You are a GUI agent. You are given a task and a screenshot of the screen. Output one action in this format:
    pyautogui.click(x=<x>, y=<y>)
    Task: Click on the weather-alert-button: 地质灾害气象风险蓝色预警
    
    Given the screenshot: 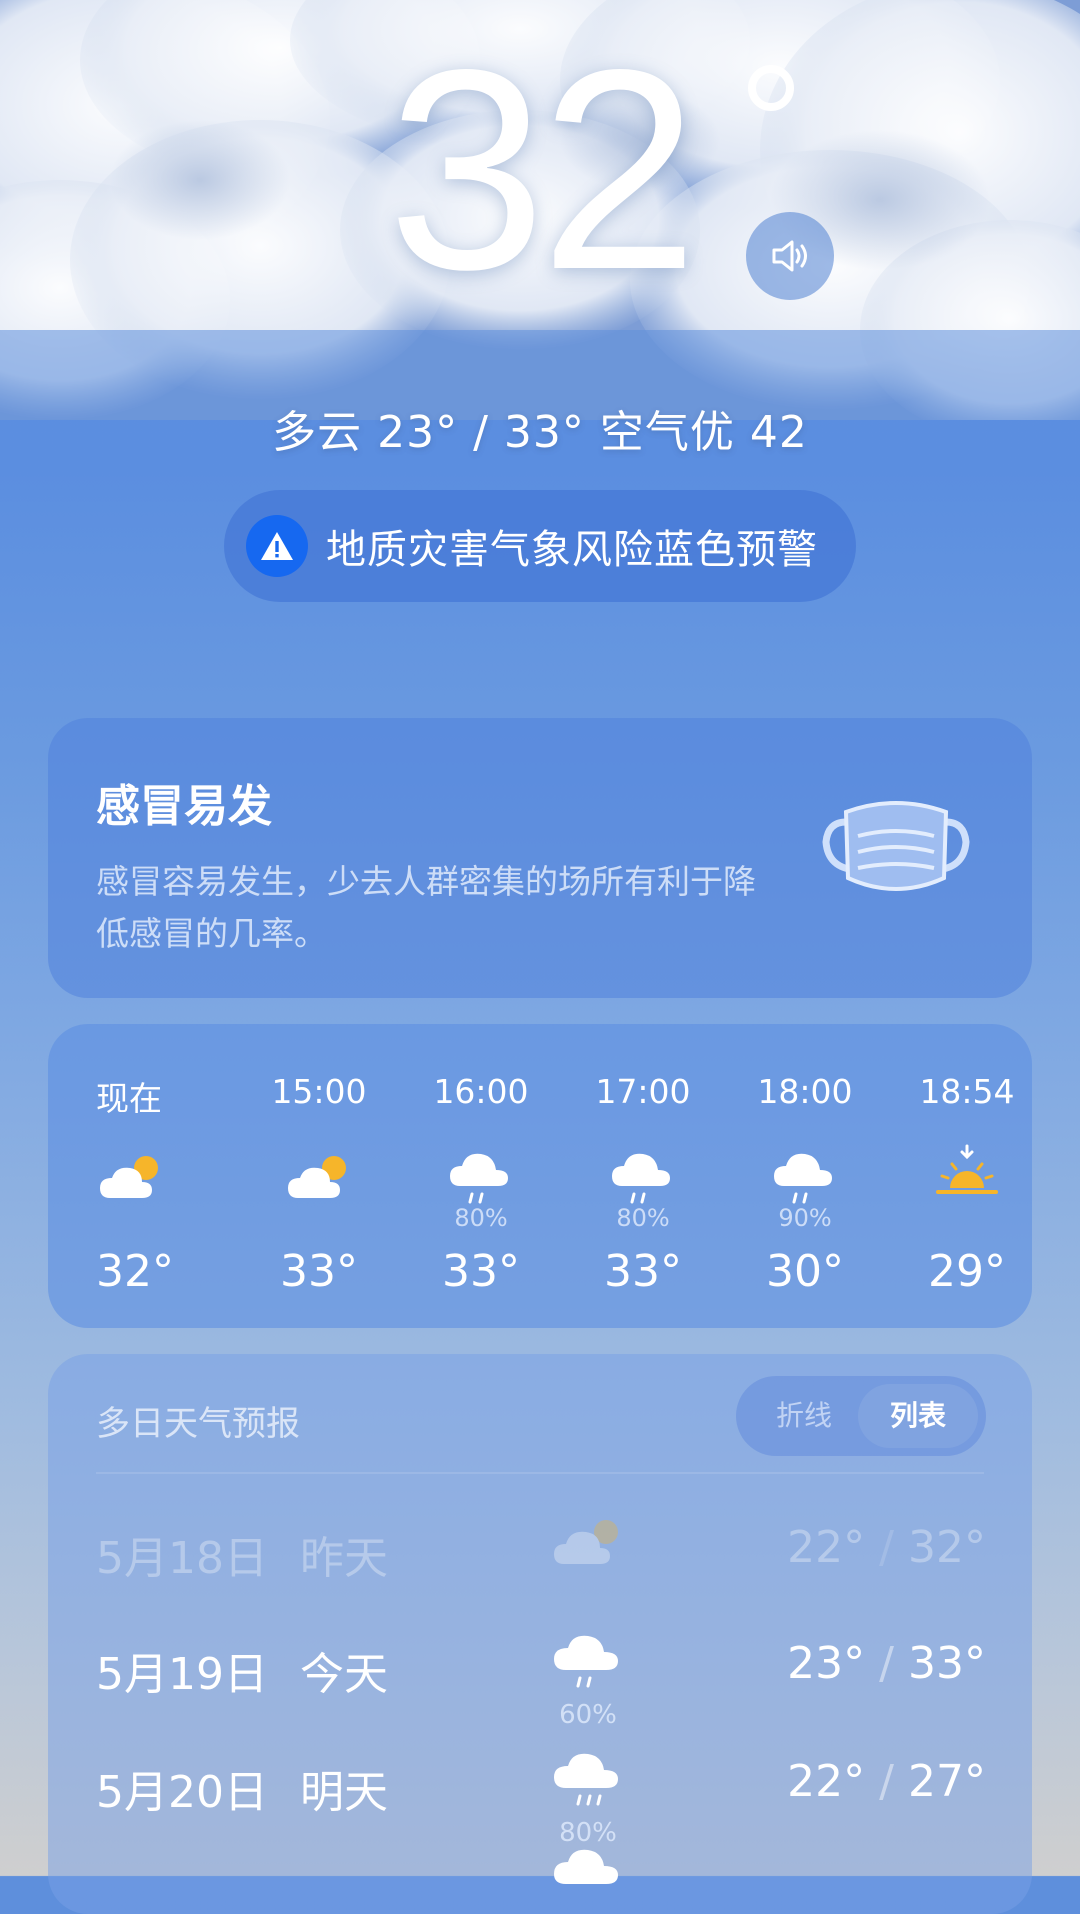 What is the action you would take?
    pyautogui.click(x=540, y=546)
    